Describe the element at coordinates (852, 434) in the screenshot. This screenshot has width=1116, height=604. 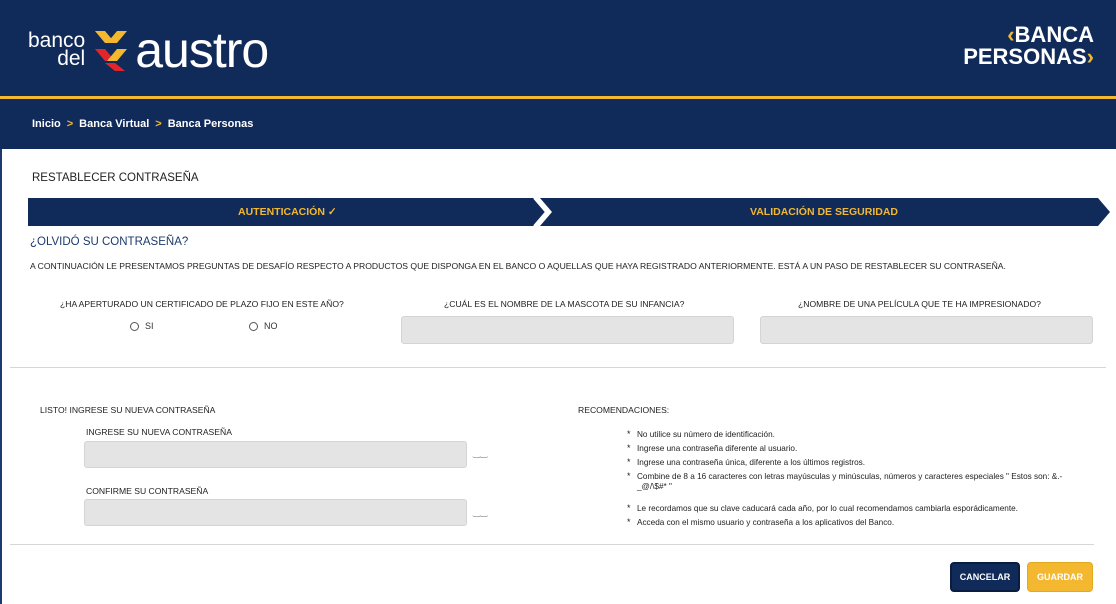
I see `recommendation-item: No utilice su número de identificación.` at that location.